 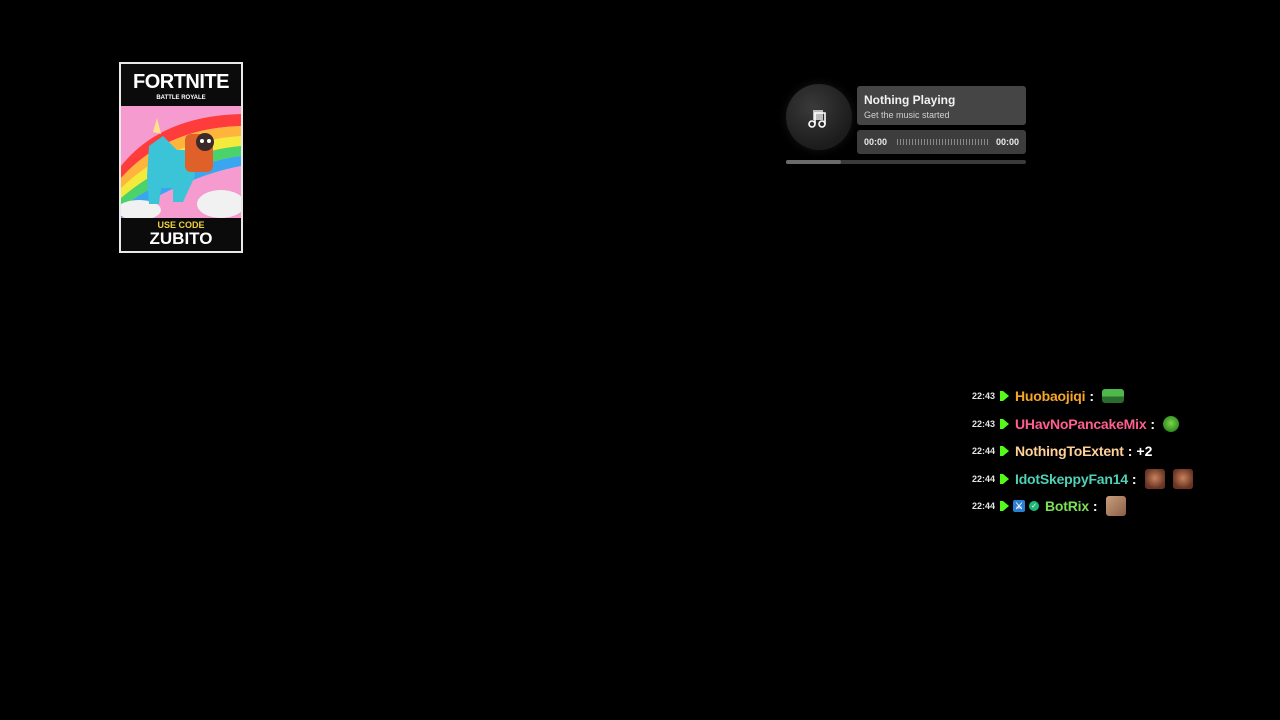 I want to click on music-note-icon, so click(x=817, y=119).